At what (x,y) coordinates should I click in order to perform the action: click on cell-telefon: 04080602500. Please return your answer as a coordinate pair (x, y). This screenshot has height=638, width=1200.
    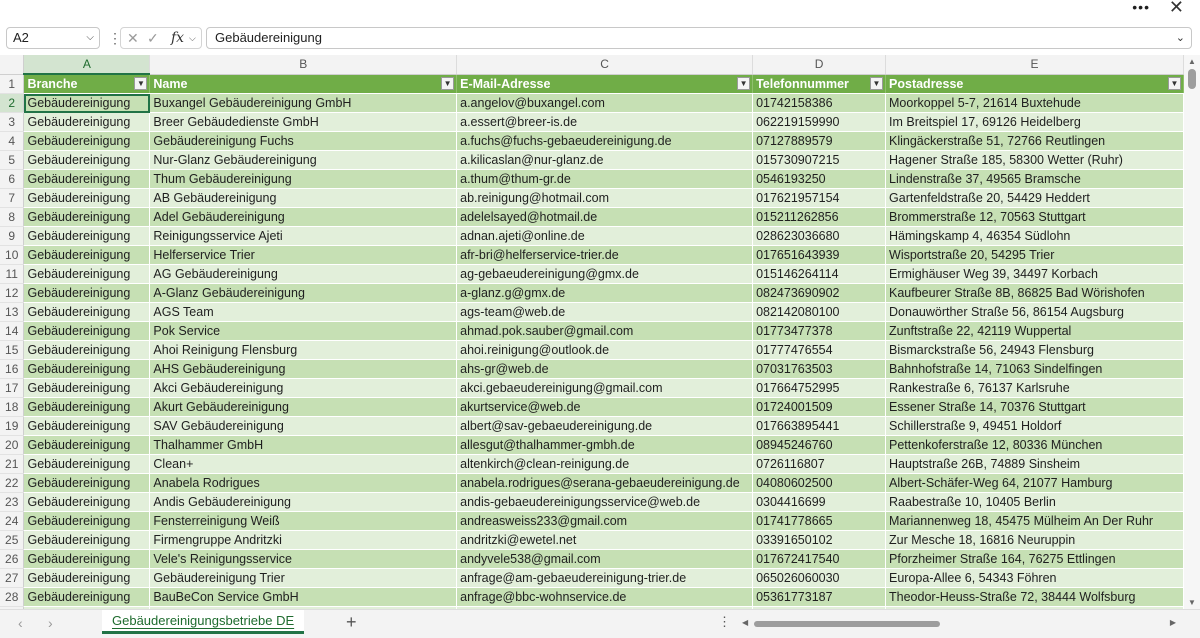
    Looking at the image, I should click on (819, 483).